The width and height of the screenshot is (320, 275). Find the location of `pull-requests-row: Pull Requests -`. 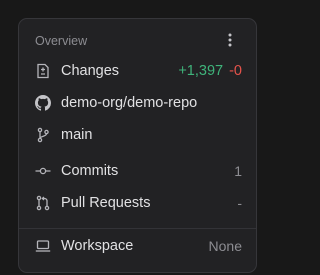

pull-requests-row: Pull Requests - is located at coordinates (138, 203).